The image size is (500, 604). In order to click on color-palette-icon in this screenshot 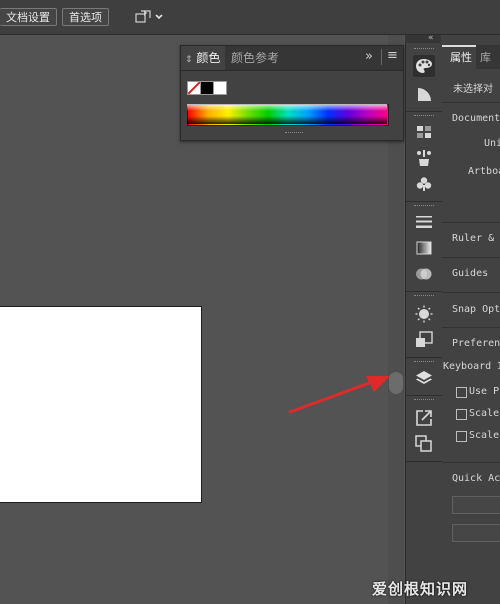, I will do `click(424, 66)`.